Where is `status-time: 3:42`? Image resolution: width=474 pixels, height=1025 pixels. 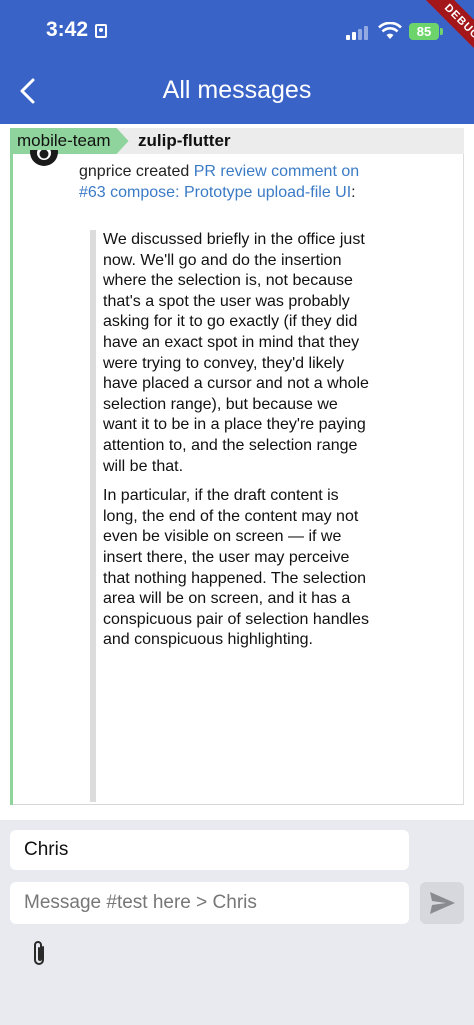
status-time: 3:42 is located at coordinates (67, 29).